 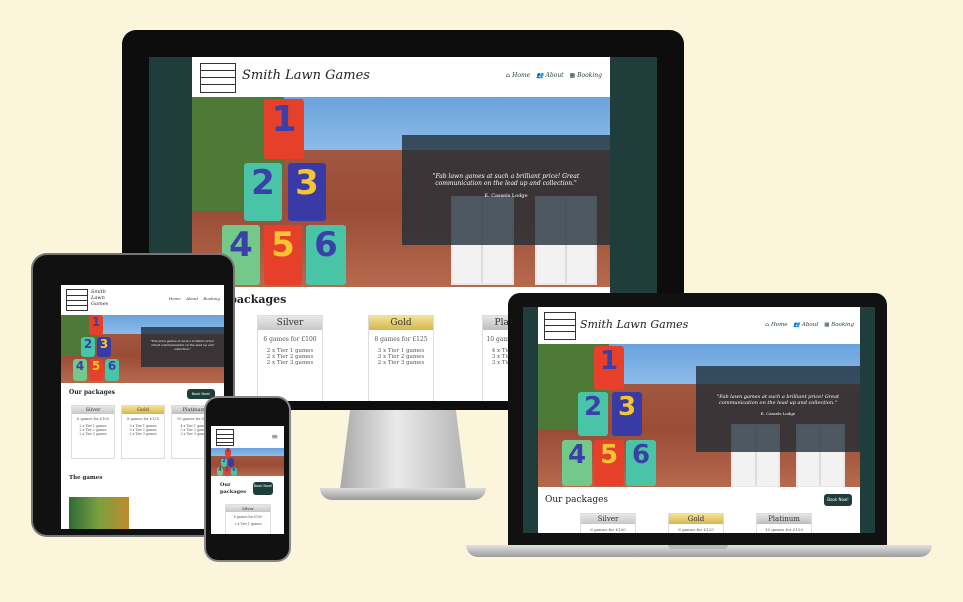 I want to click on laptop-nav-home: ⌂ Home, so click(x=776, y=325).